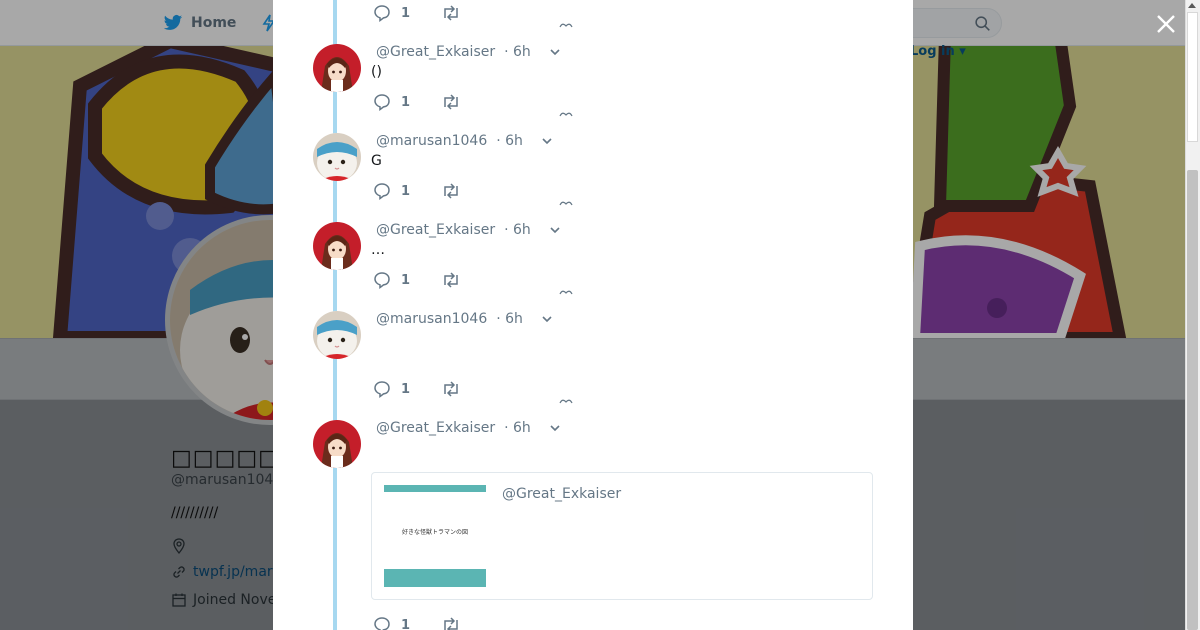 The height and width of the screenshot is (630, 1200). Describe the element at coordinates (435, 488) in the screenshot. I see `thumb-top-stripe` at that location.